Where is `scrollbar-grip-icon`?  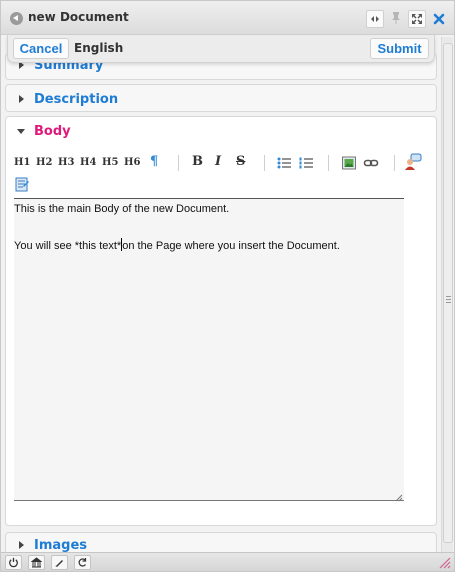
scrollbar-grip-icon is located at coordinates (448, 299).